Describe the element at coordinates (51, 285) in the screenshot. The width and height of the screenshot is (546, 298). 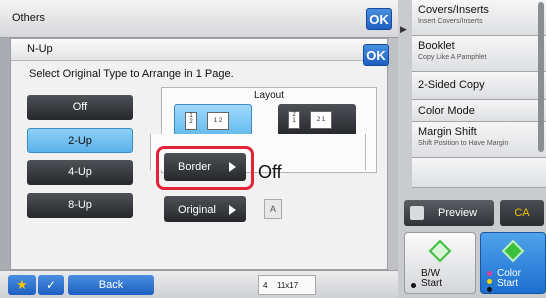
I see `check-icon: ✓` at that location.